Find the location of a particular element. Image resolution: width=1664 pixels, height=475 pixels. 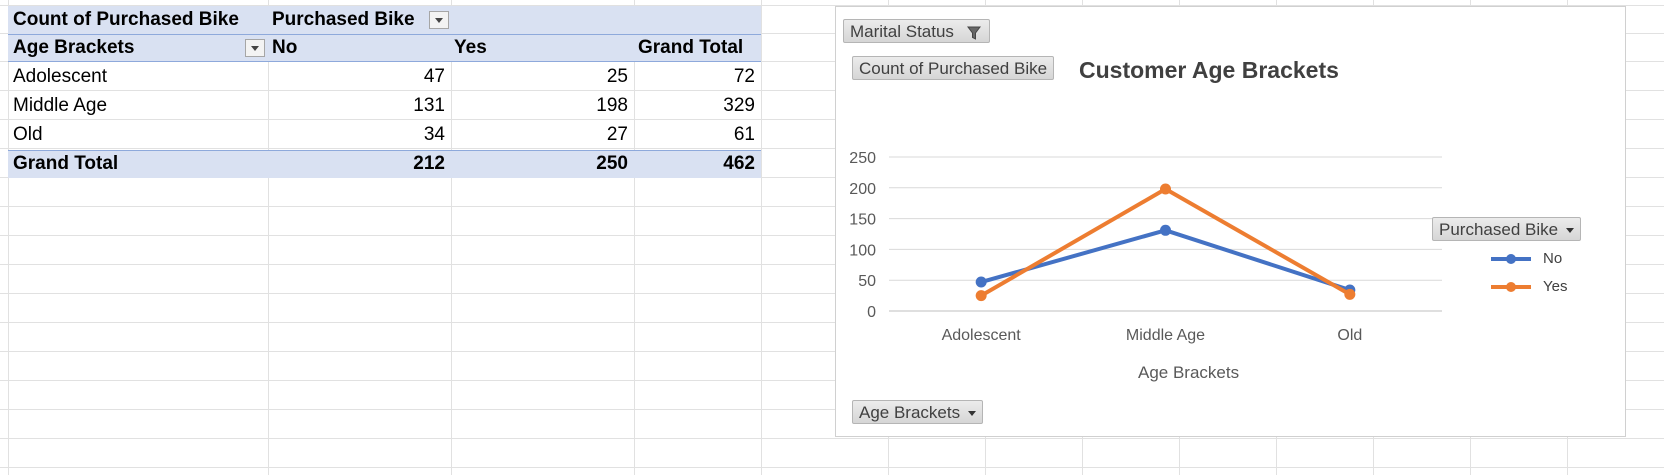

table-row: Adolescent 47 25 72 is located at coordinates (384, 77).